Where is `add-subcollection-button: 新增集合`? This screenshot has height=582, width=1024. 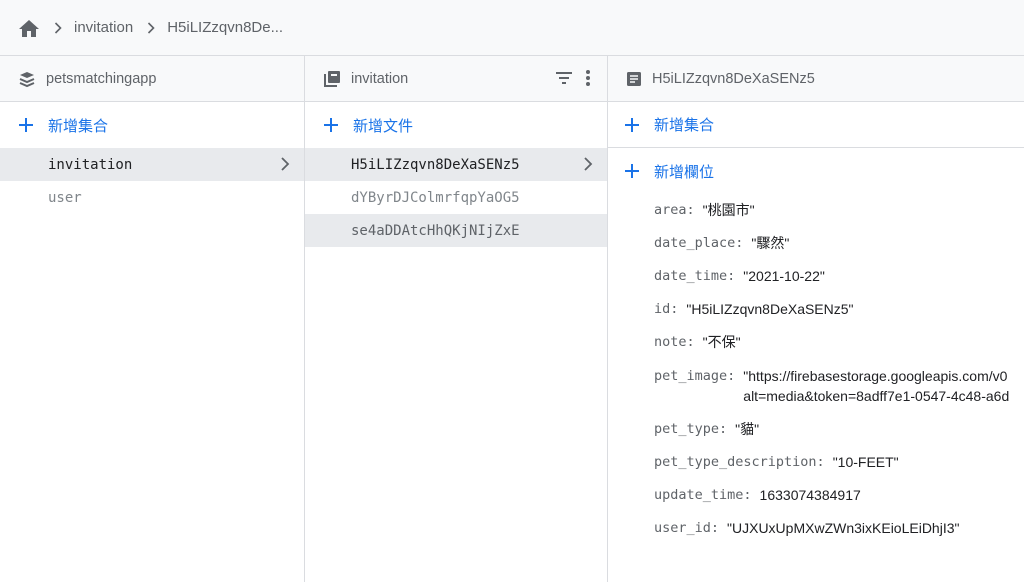
add-subcollection-button: 新增集合 is located at coordinates (816, 125).